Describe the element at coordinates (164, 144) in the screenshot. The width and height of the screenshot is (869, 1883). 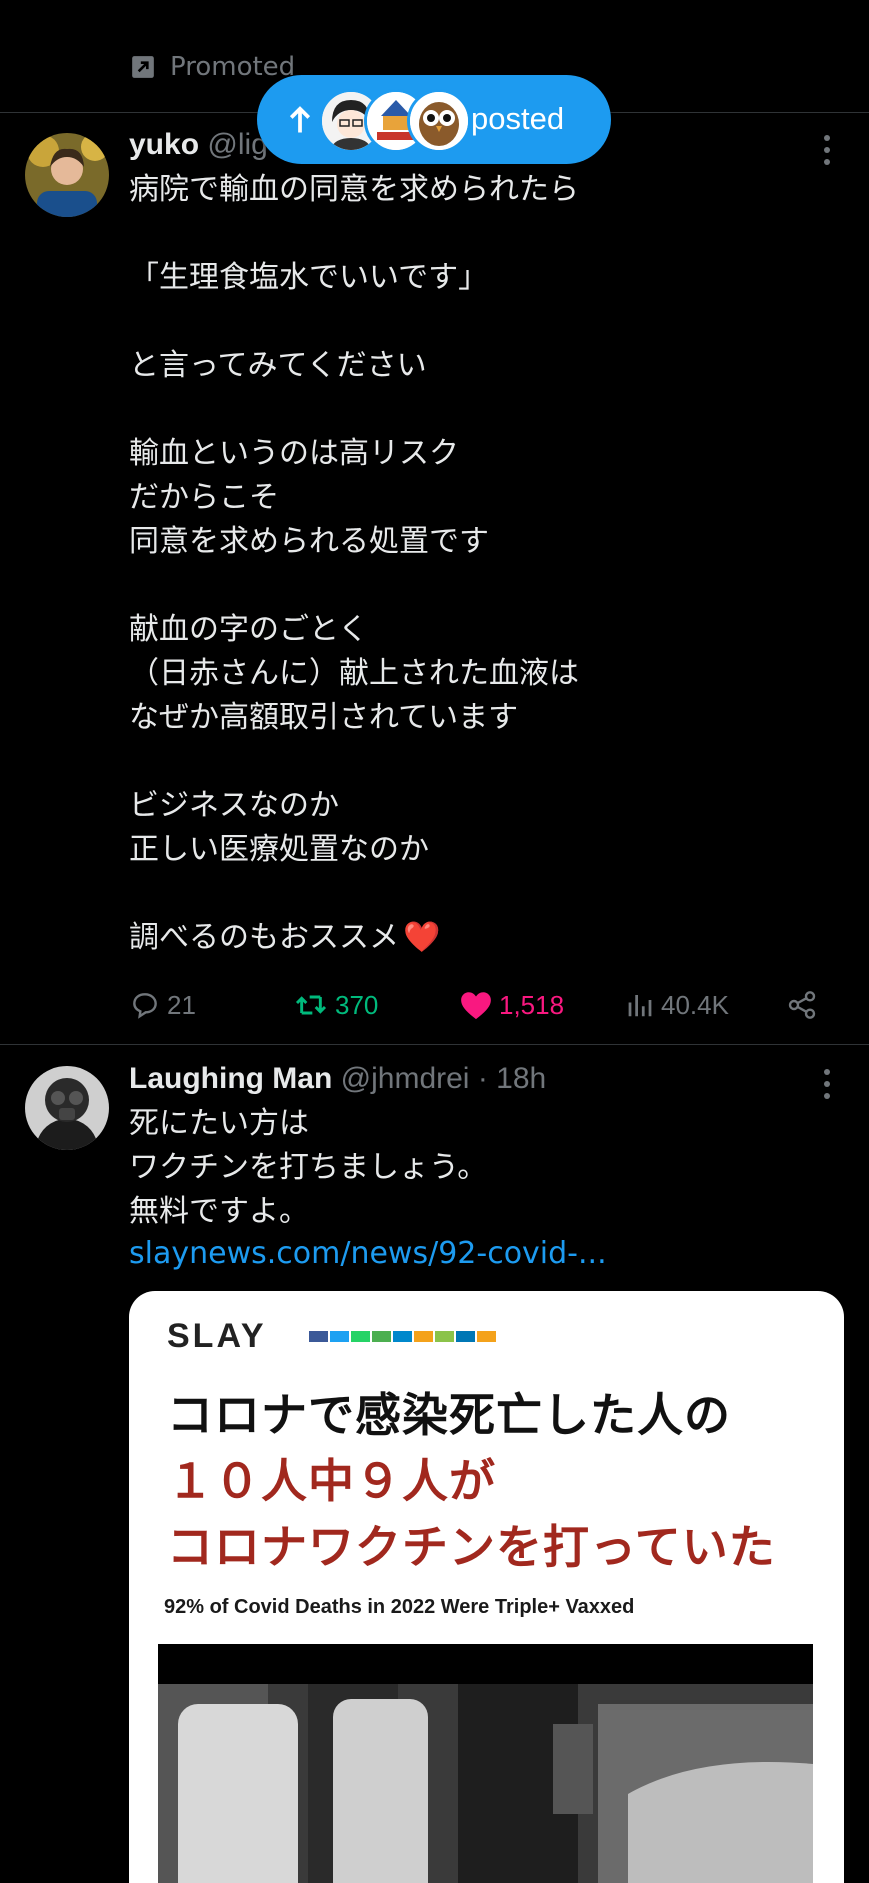
I see `display-name: yuko` at that location.